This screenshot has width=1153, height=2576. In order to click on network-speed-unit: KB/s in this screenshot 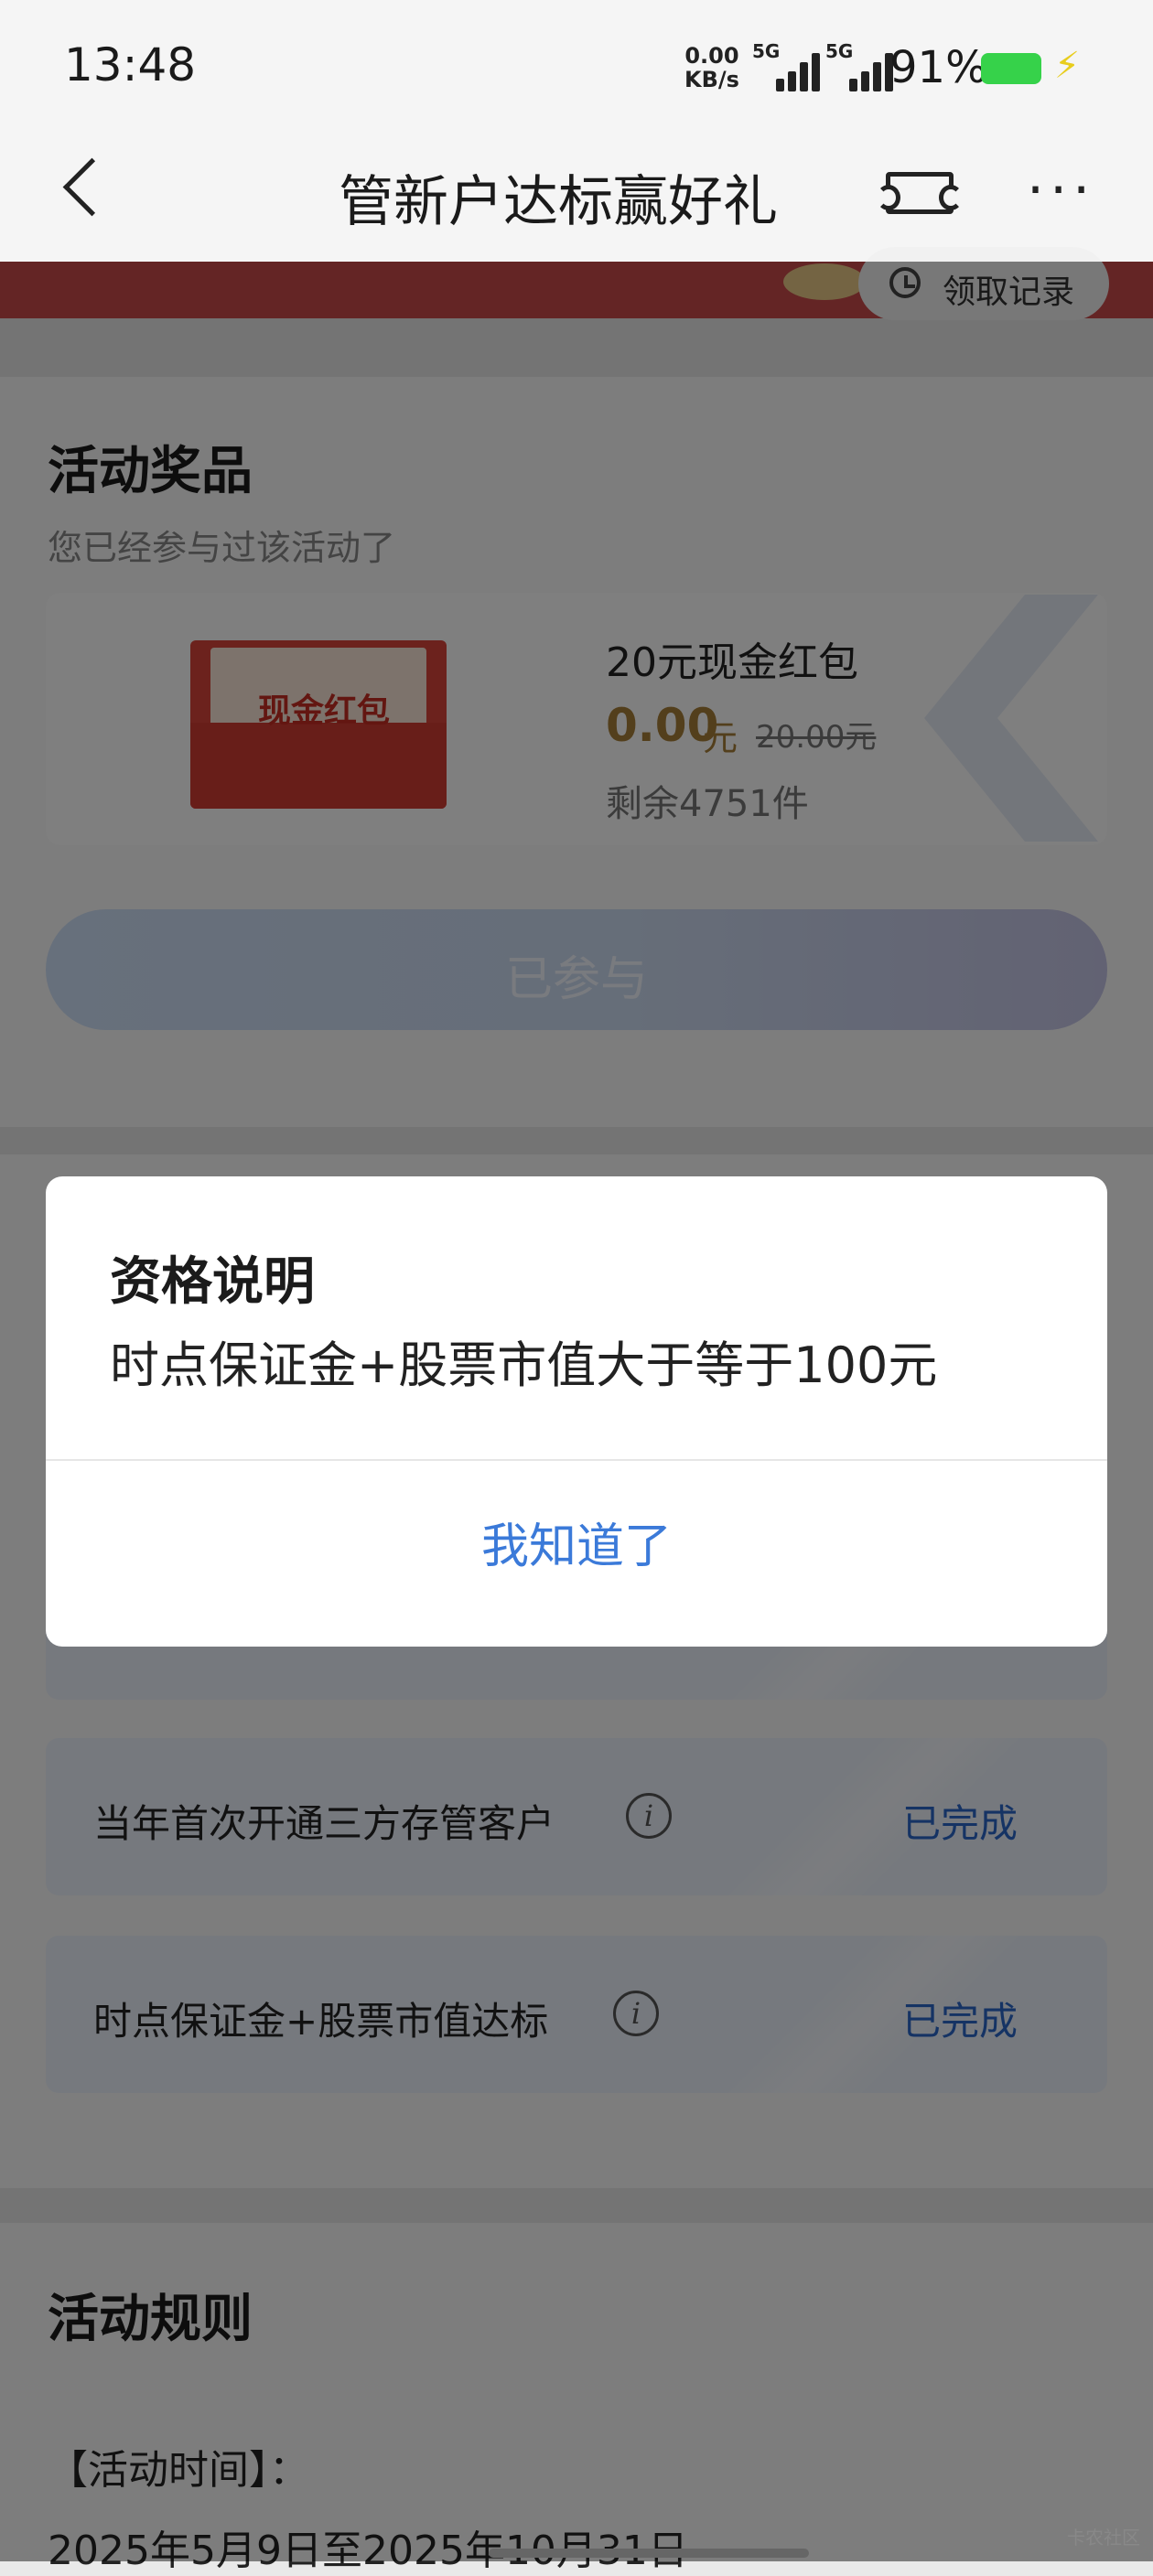, I will do `click(711, 79)`.